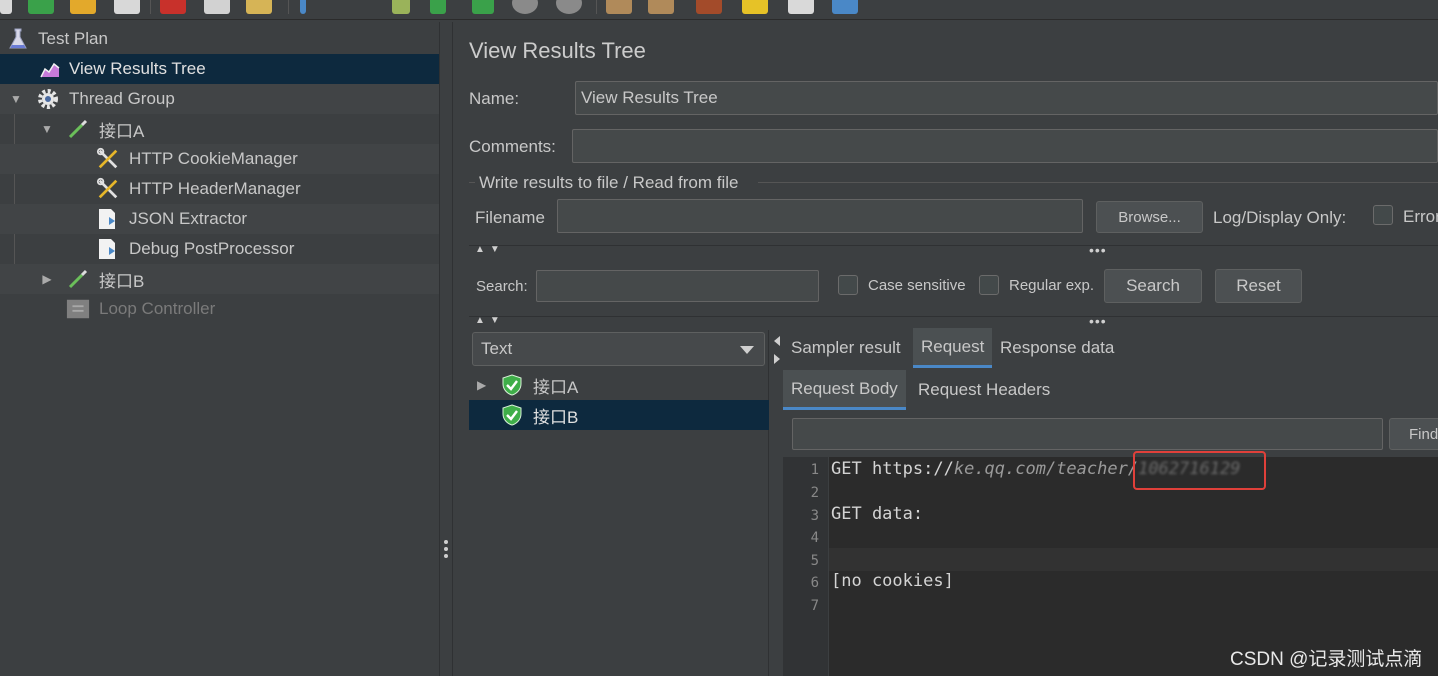  What do you see at coordinates (219, 309) in the screenshot?
I see `tree-item-loop-controller: Loop Controller` at bounding box center [219, 309].